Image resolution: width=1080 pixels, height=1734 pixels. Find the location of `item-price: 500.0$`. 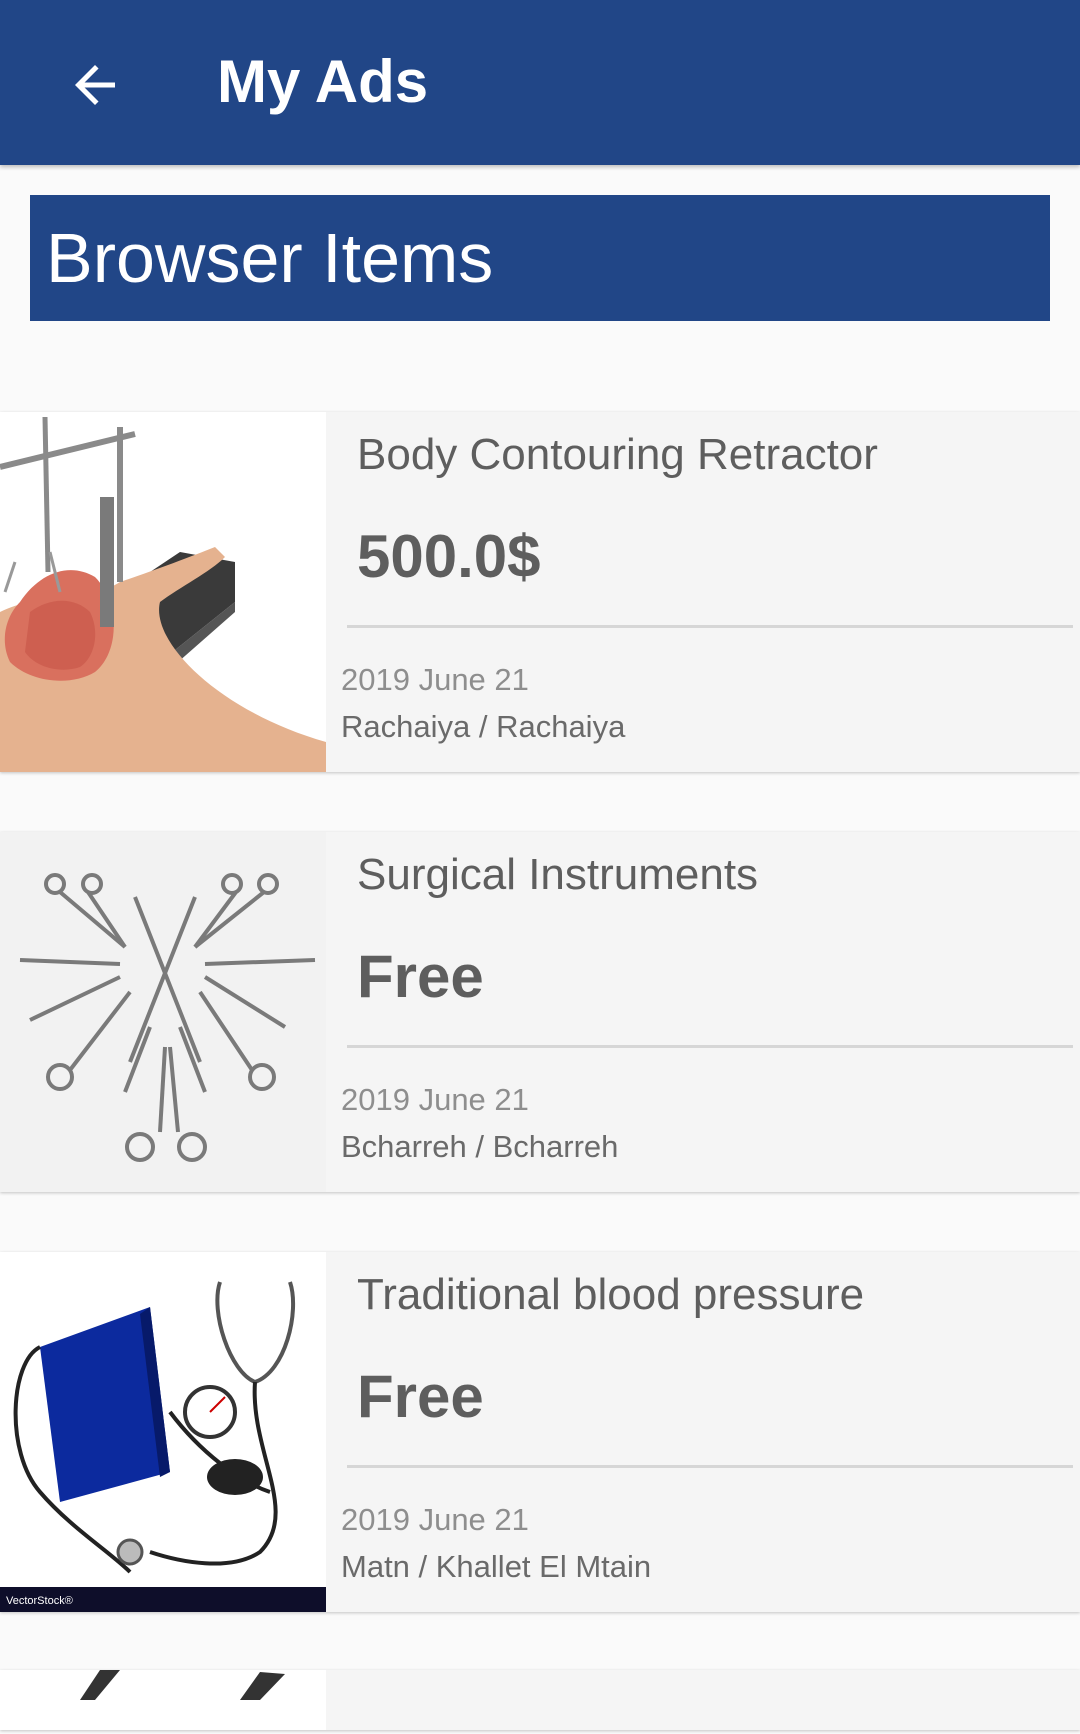

item-price: 500.0$ is located at coordinates (449, 556).